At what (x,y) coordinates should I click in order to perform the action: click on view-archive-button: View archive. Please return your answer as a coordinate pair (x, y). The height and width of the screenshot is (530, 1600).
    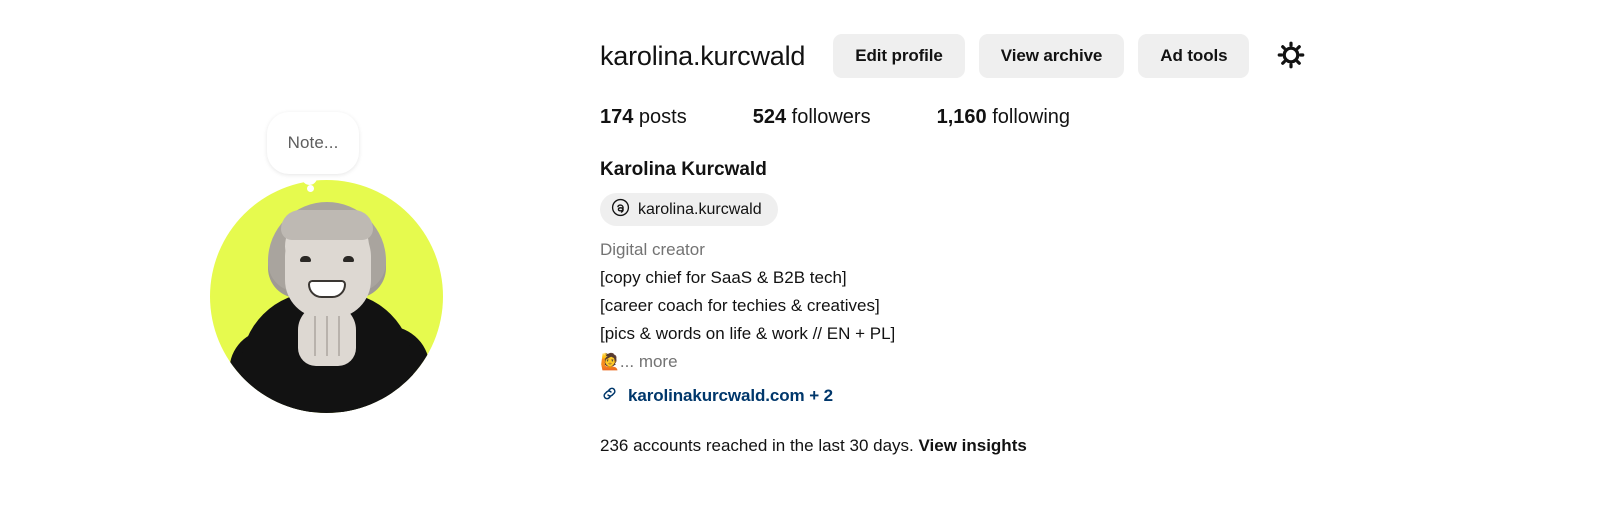
    Looking at the image, I should click on (1051, 56).